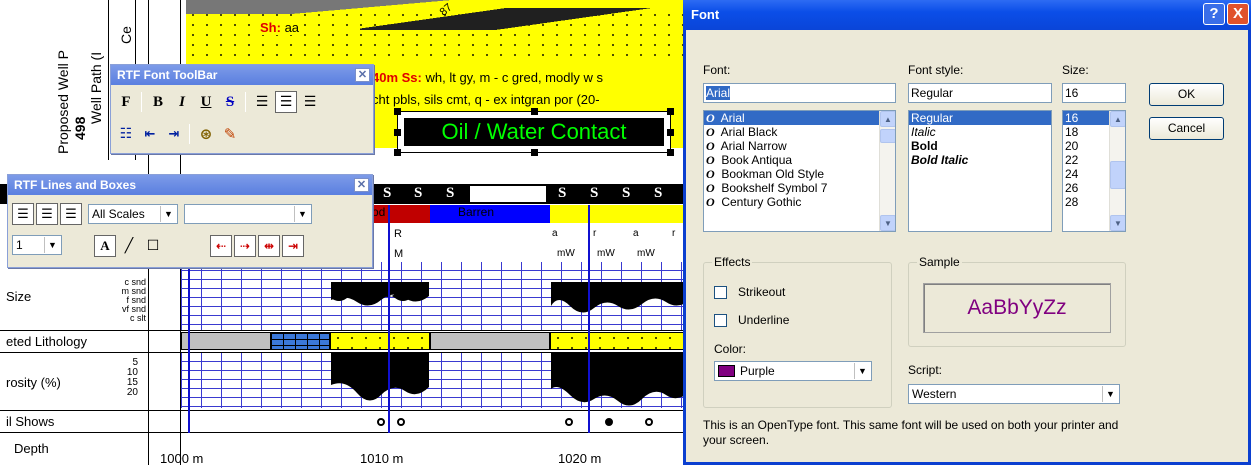 The width and height of the screenshot is (1251, 465). I want to click on sandstone-description: 40m Ss: wh, lt gy, m - c gred, modly w s, so click(487, 77).